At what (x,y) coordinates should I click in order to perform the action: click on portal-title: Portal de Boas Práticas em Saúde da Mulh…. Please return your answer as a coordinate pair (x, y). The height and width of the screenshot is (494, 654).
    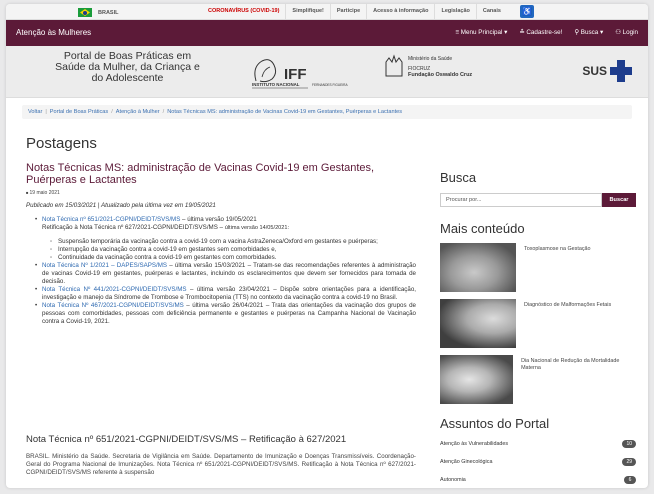
    Looking at the image, I should click on (127, 67).